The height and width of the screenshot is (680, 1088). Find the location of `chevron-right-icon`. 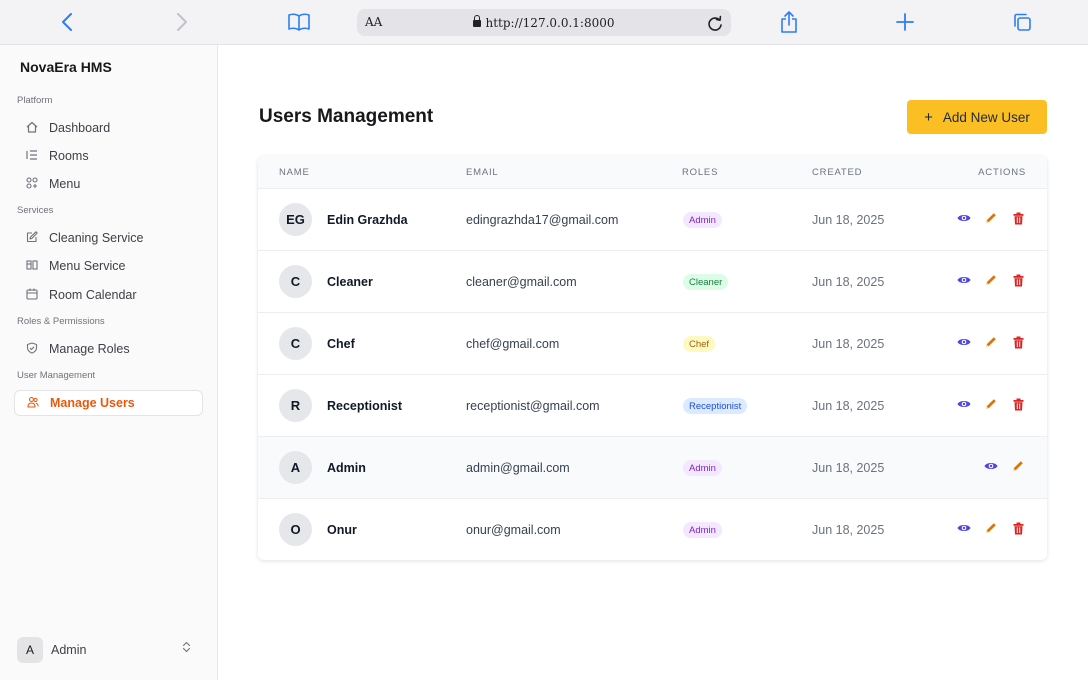

chevron-right-icon is located at coordinates (182, 22).